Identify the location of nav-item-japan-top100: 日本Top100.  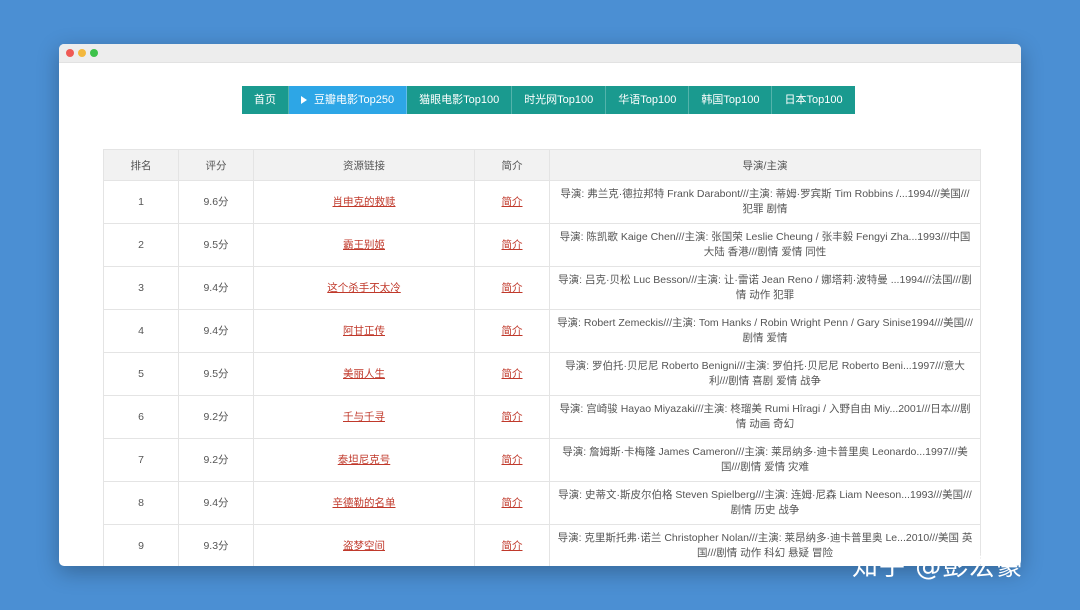
(813, 100).